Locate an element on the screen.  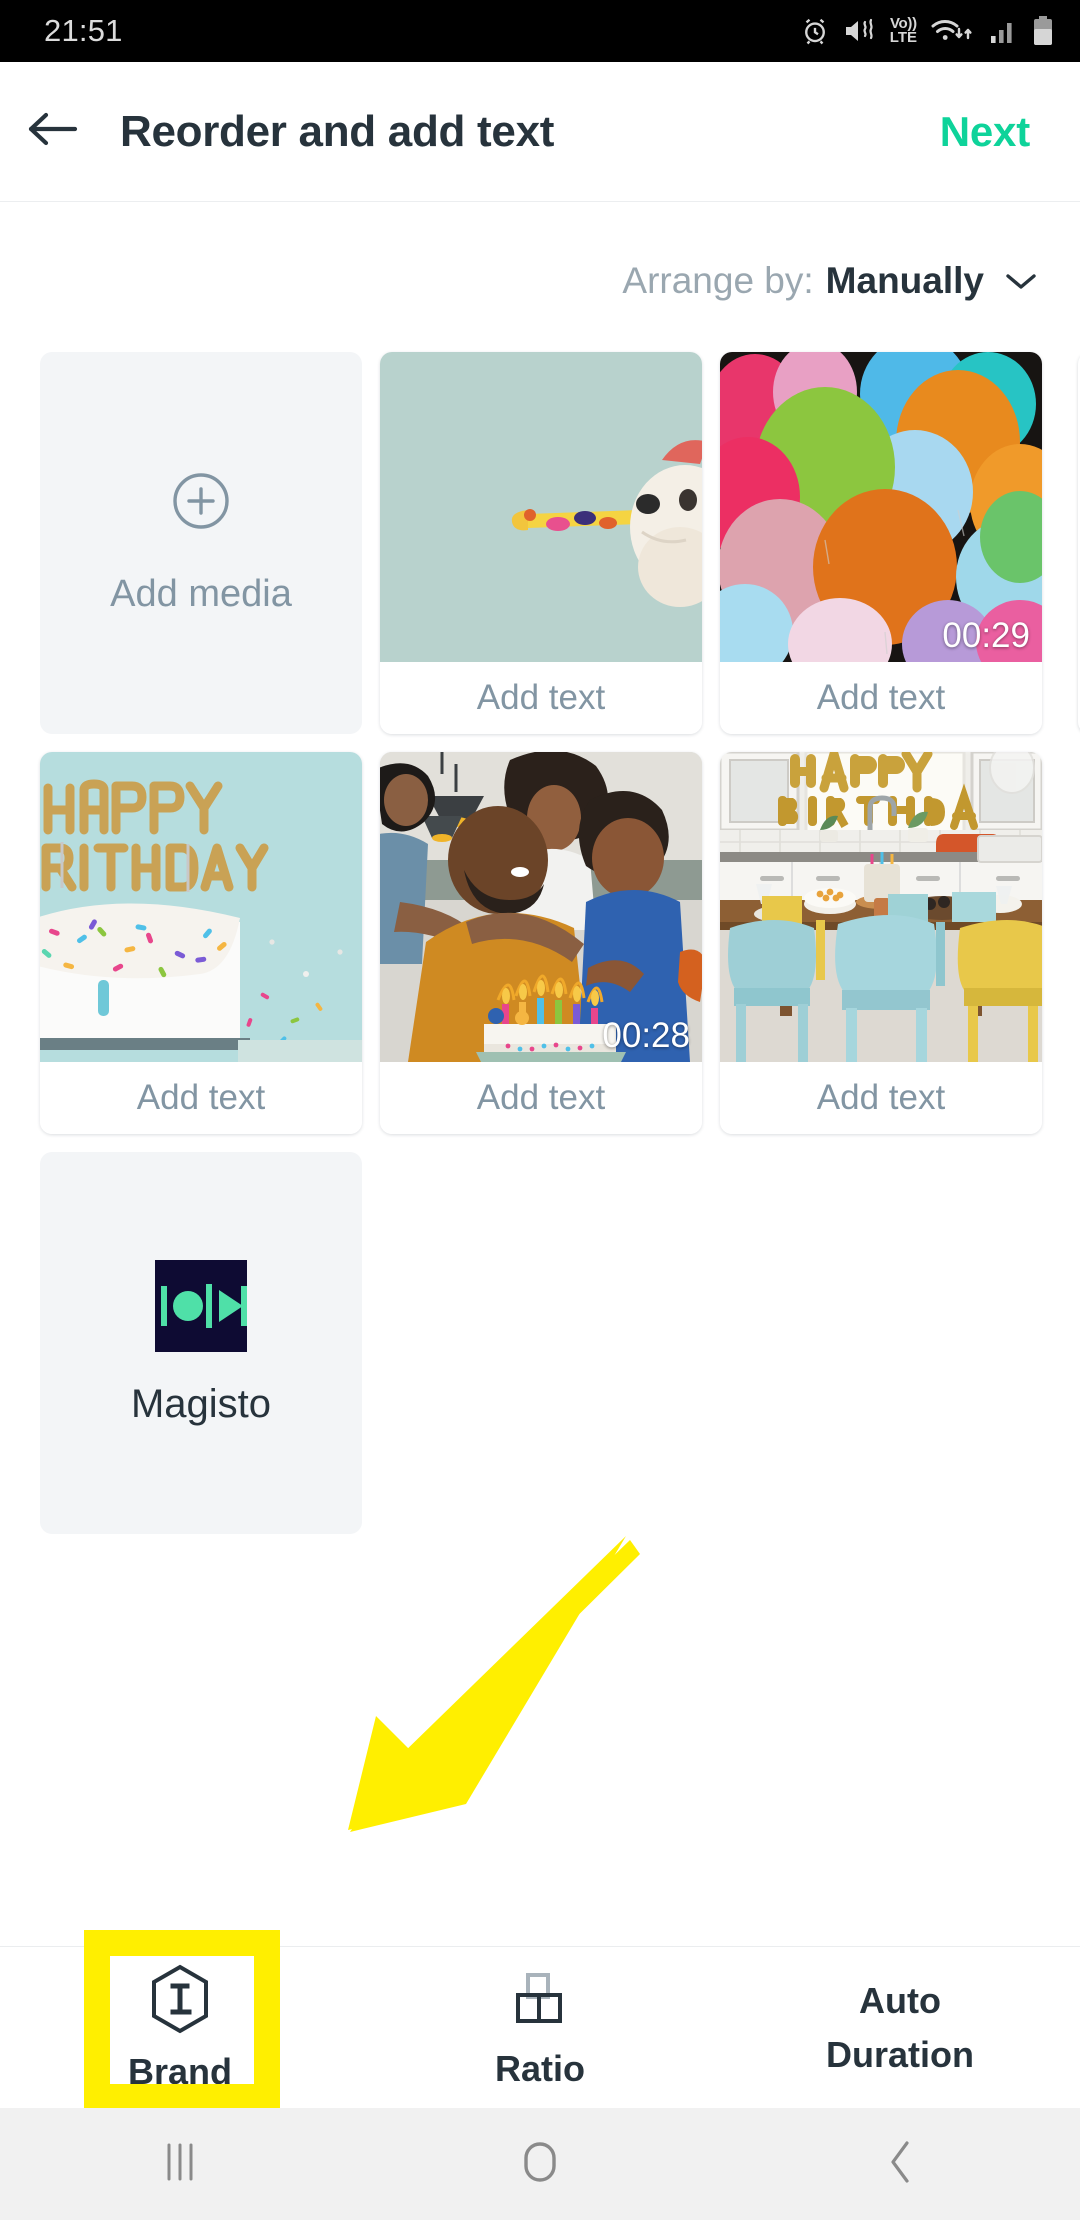
magisto-app-tile: Magisto is located at coordinates (201, 1343).